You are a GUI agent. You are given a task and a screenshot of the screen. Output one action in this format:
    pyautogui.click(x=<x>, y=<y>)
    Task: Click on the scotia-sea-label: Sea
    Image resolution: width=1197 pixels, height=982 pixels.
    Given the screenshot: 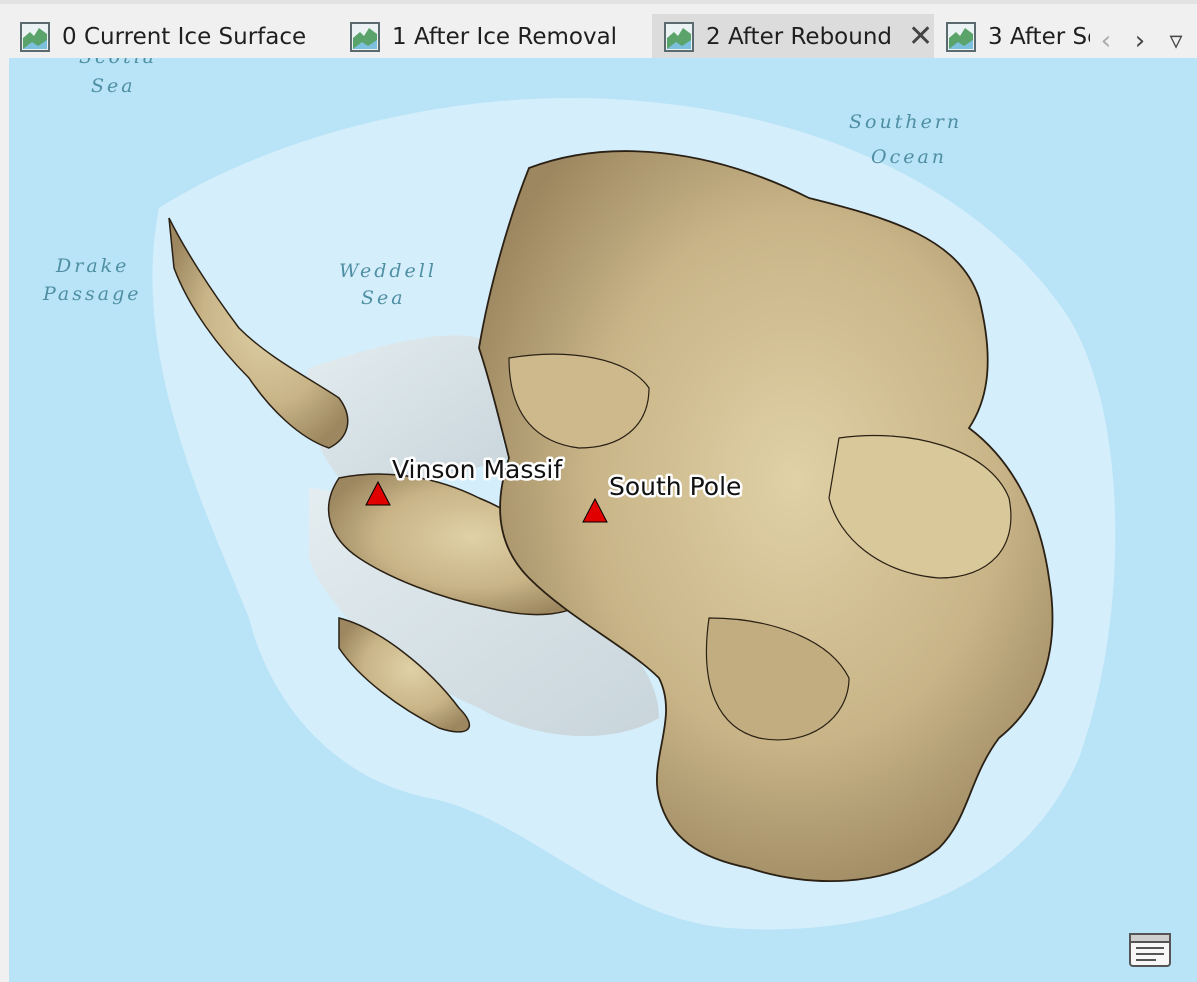 What is the action you would take?
    pyautogui.click(x=113, y=86)
    